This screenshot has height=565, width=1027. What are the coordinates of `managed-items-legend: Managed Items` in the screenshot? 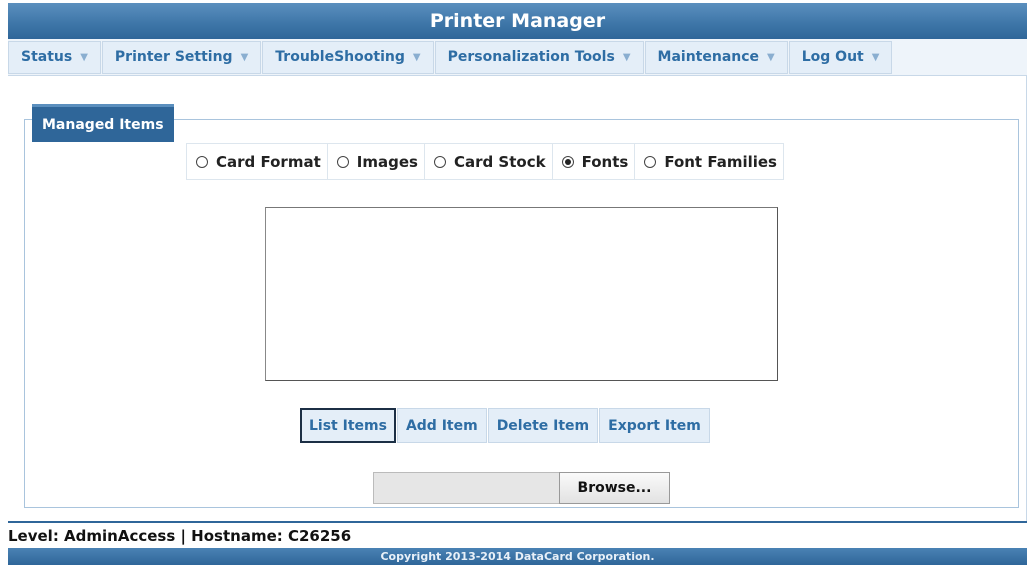 It's located at (103, 123).